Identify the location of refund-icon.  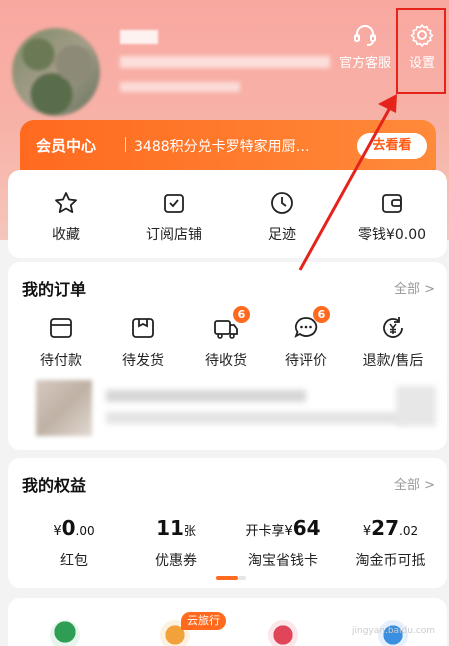
(393, 327).